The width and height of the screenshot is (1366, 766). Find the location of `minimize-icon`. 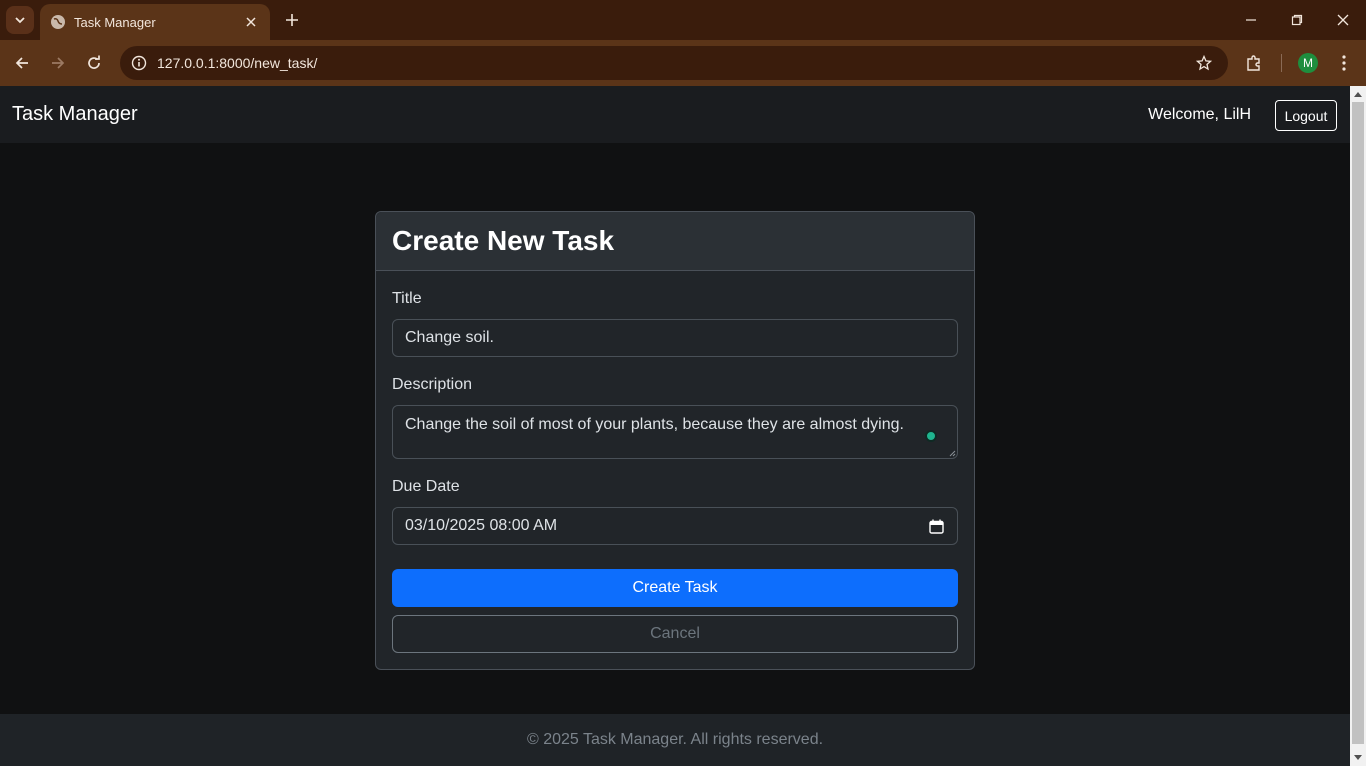

minimize-icon is located at coordinates (1251, 20).